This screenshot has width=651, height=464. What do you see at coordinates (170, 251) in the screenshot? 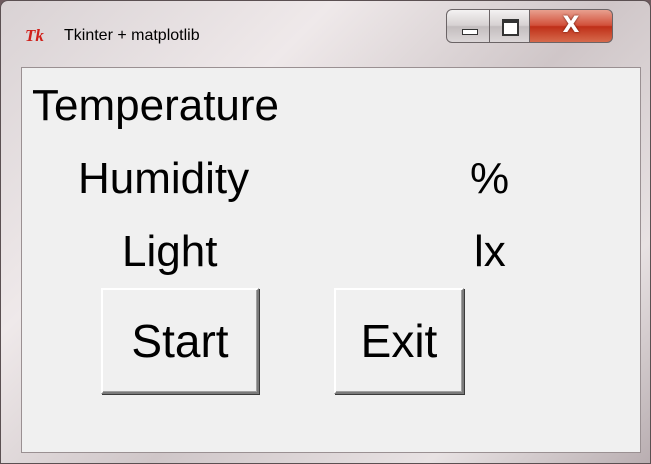
I see `light-label: Light` at bounding box center [170, 251].